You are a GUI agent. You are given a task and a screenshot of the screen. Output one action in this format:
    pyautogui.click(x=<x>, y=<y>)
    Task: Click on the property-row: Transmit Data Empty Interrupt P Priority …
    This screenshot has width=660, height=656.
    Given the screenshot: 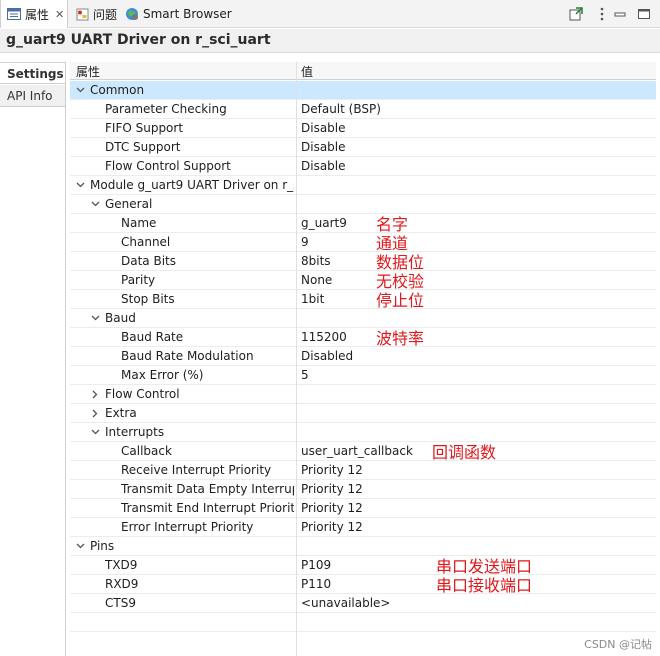 What is the action you would take?
    pyautogui.click(x=363, y=489)
    